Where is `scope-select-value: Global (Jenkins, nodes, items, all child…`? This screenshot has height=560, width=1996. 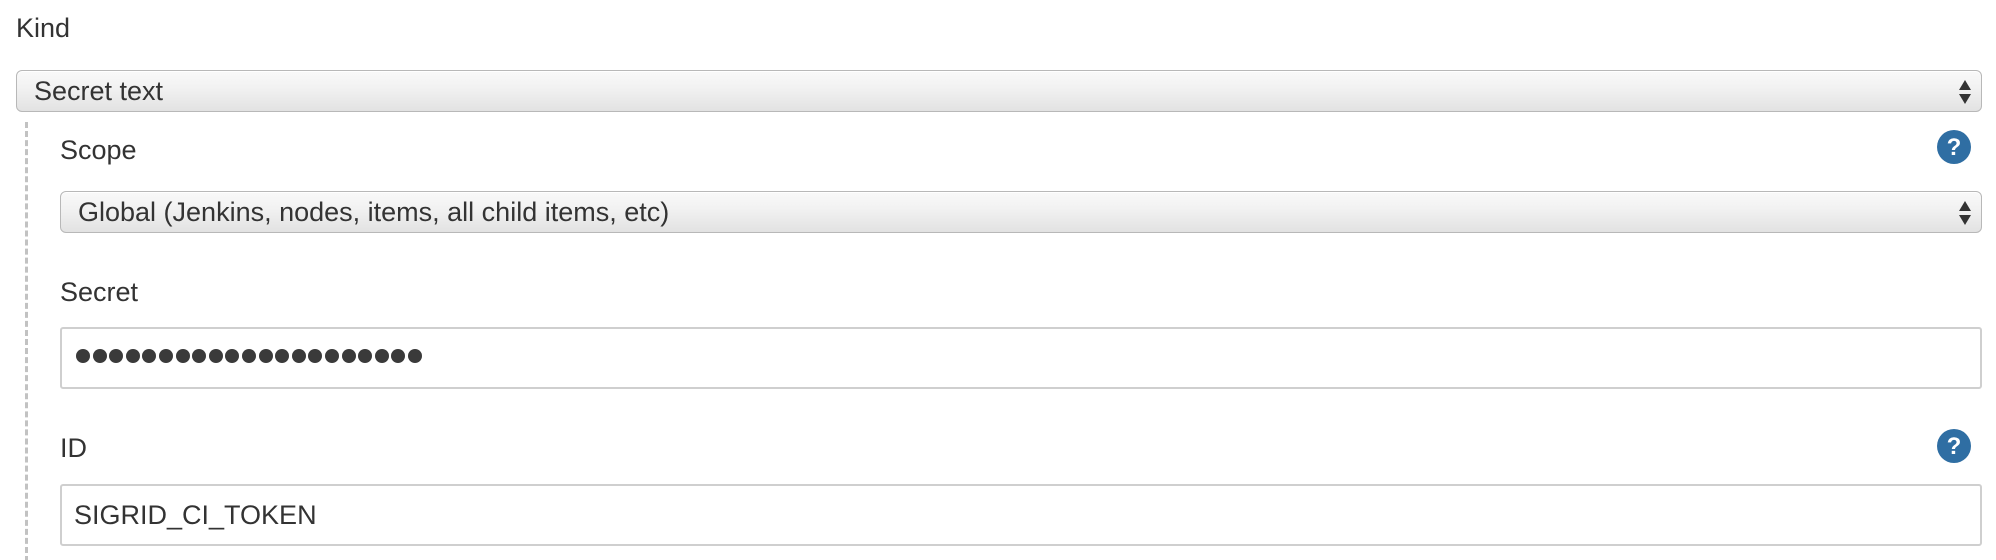 scope-select-value: Global (Jenkins, nodes, items, all child… is located at coordinates (374, 212).